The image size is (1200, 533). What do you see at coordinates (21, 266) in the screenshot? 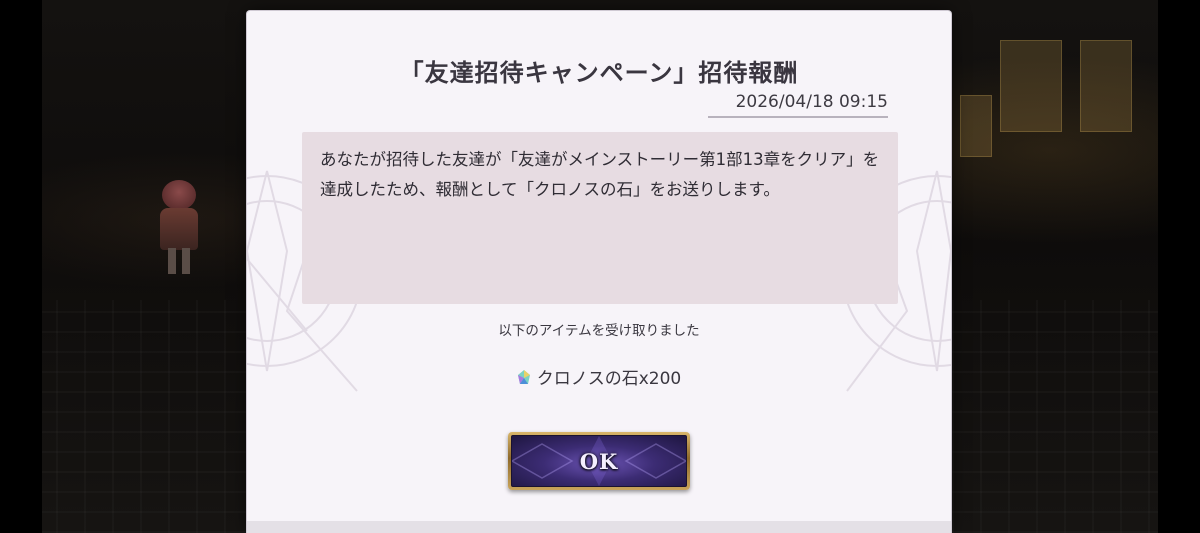
I see `screen-edge-left` at bounding box center [21, 266].